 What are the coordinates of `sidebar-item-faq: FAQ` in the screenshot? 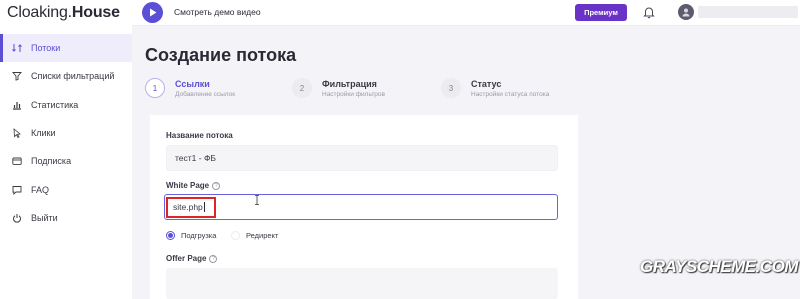 It's located at (66, 189).